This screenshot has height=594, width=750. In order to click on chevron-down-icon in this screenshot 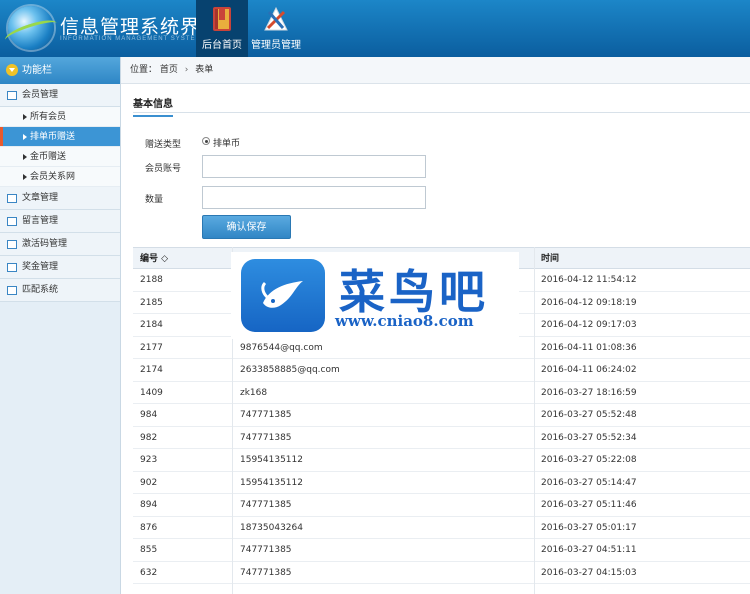, I will do `click(12, 70)`.